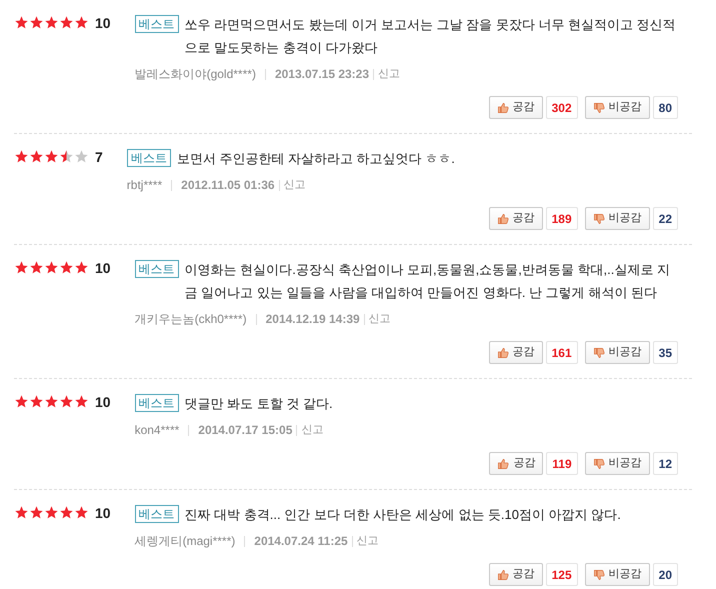 The width and height of the screenshot is (716, 589). What do you see at coordinates (157, 430) in the screenshot?
I see `author: kon4****` at bounding box center [157, 430].